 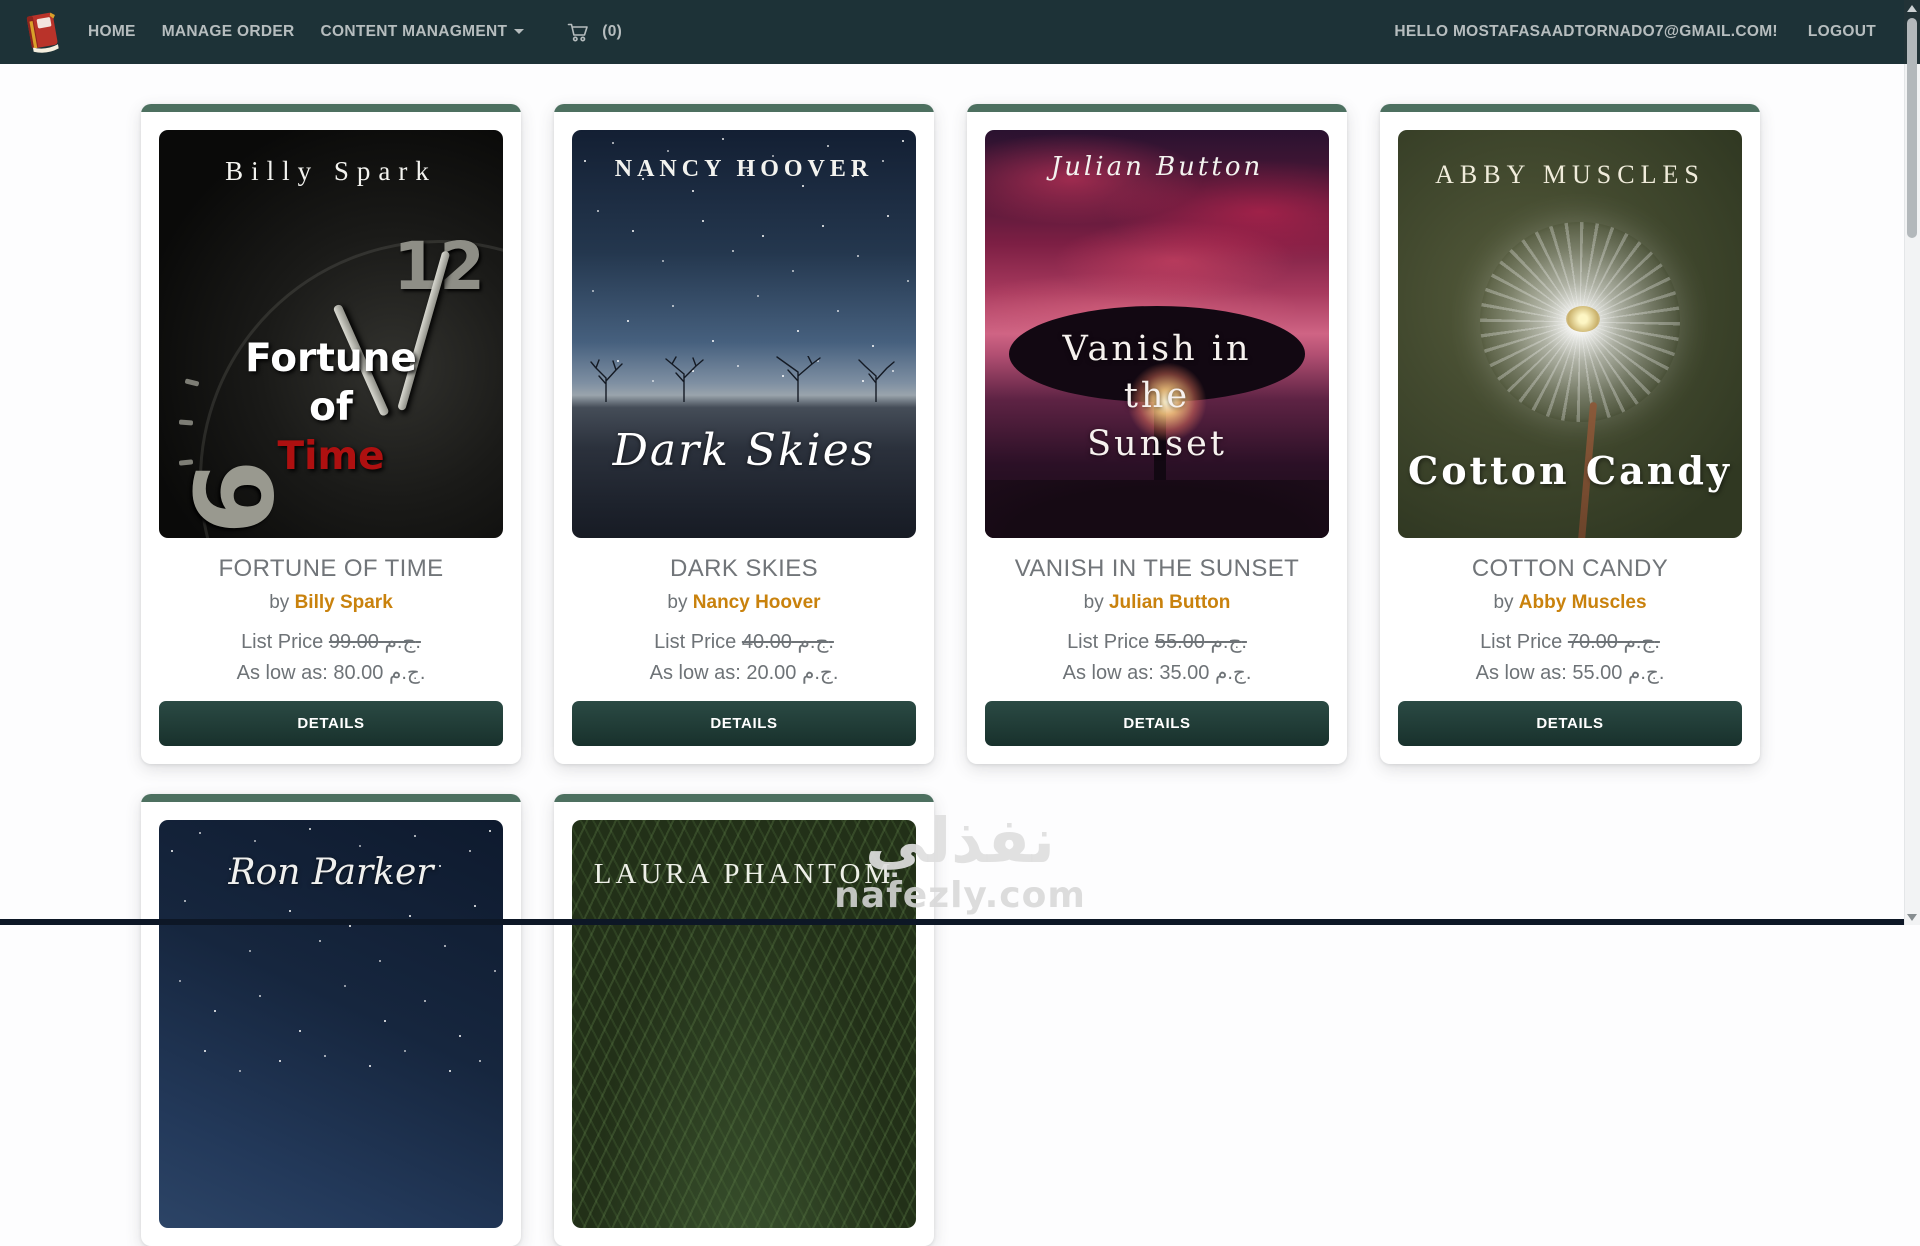 What do you see at coordinates (1912, 128) in the screenshot?
I see `scrollbar-thumb` at bounding box center [1912, 128].